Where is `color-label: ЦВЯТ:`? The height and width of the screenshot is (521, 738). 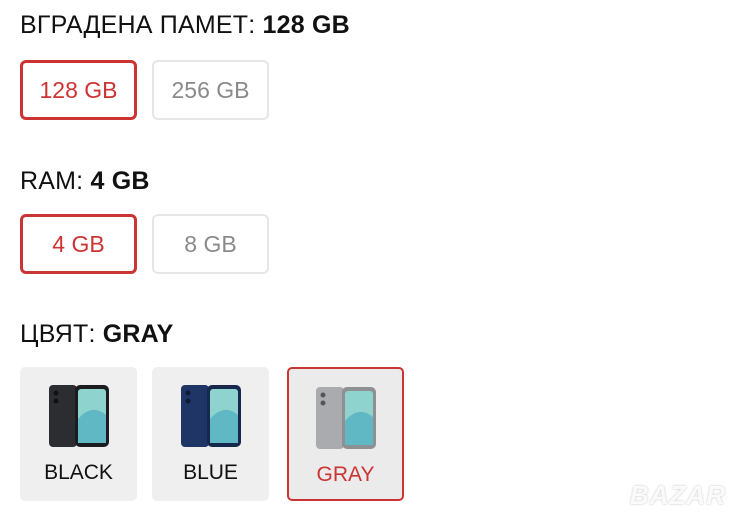
color-label: ЦВЯТ: is located at coordinates (58, 334).